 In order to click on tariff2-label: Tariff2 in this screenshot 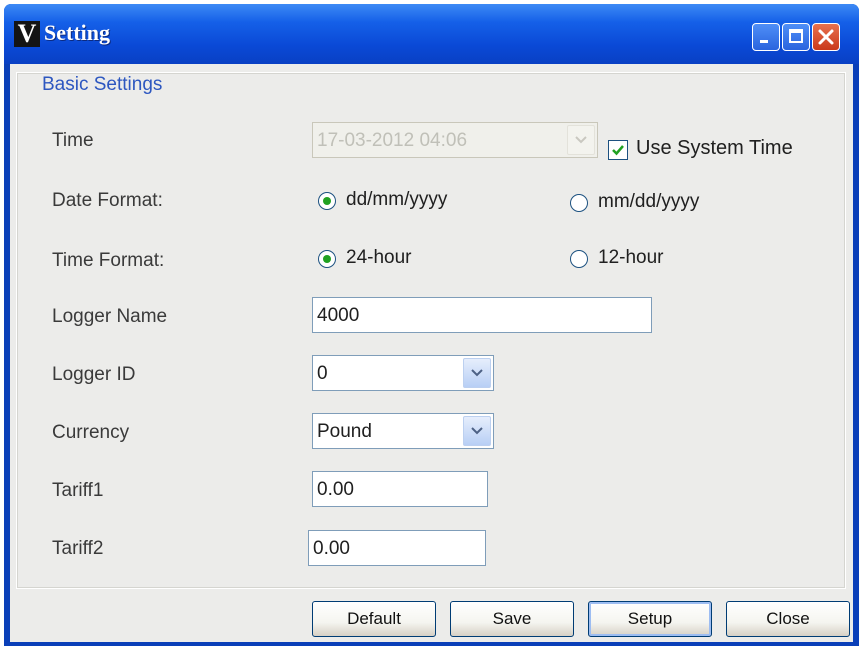, I will do `click(78, 548)`.